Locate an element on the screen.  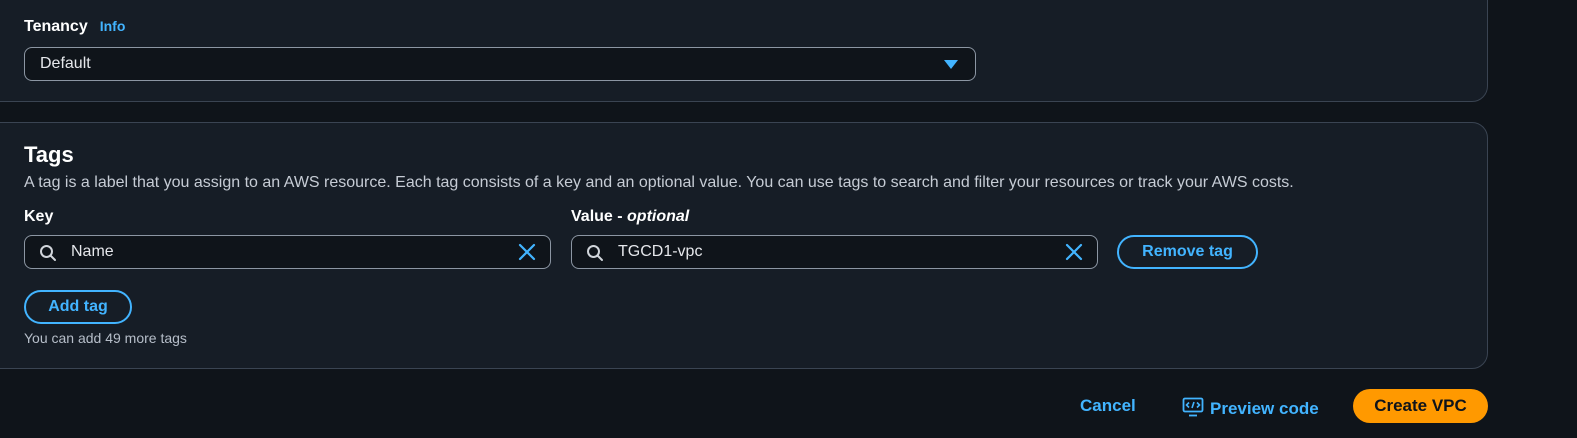
tenancy-select: Default is located at coordinates (500, 64).